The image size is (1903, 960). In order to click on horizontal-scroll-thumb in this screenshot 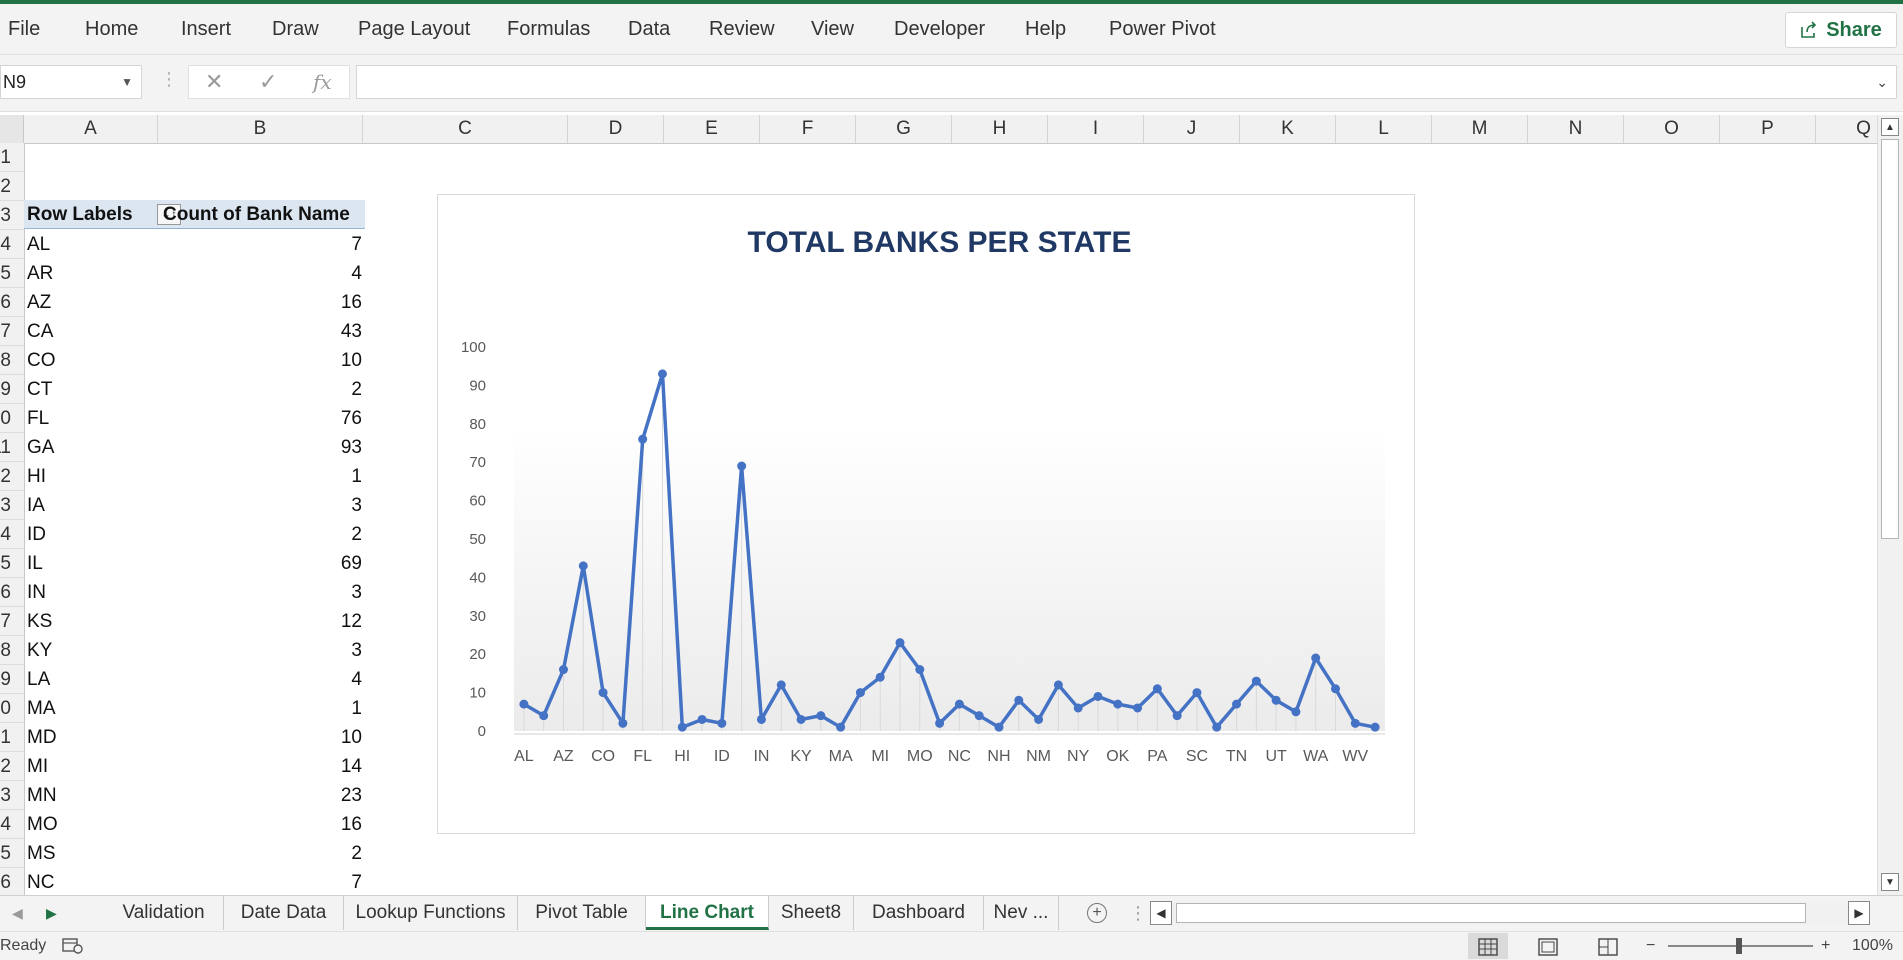, I will do `click(1491, 913)`.